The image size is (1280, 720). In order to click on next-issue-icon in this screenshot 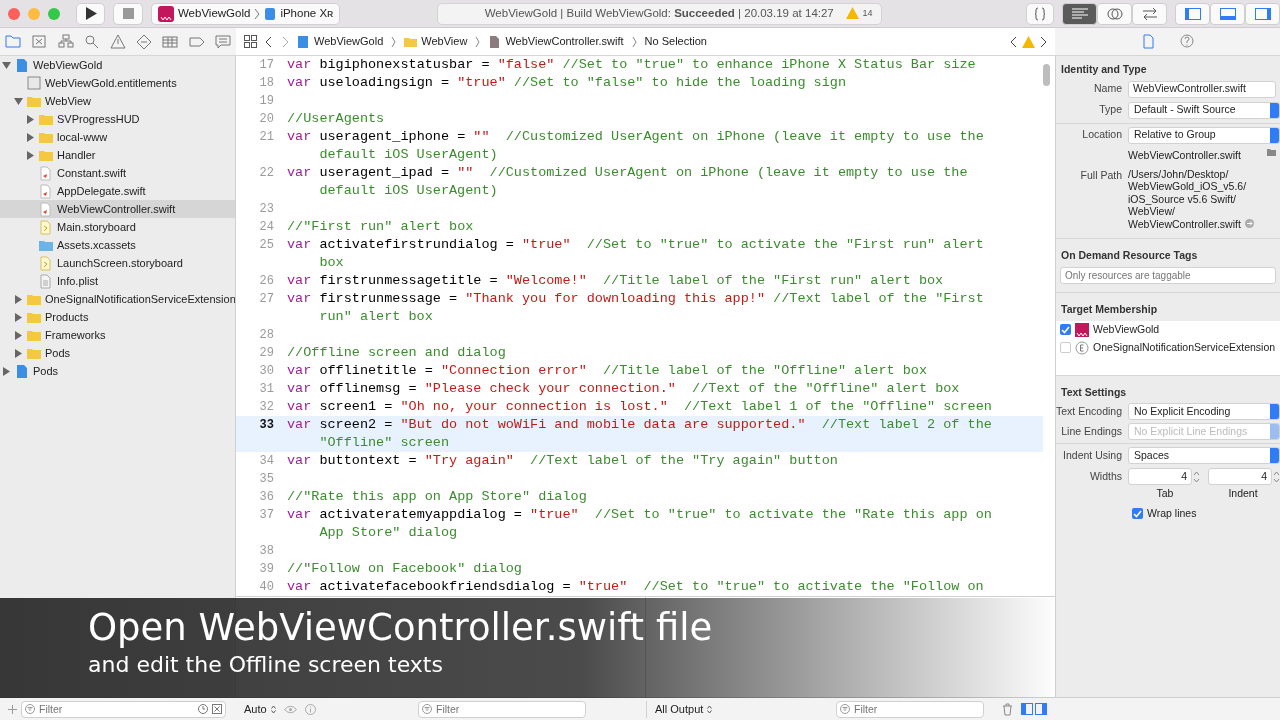, I will do `click(1043, 41)`.